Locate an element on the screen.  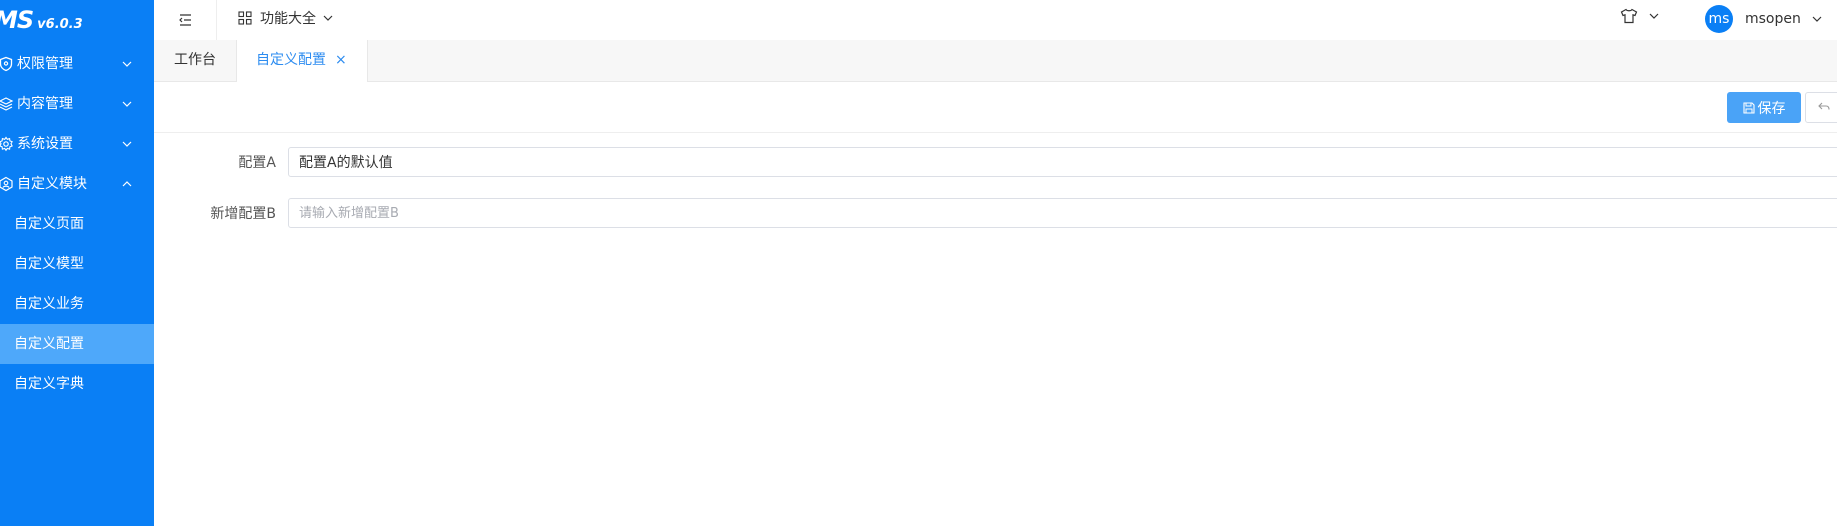
chevron-up-icon is located at coordinates (127, 184).